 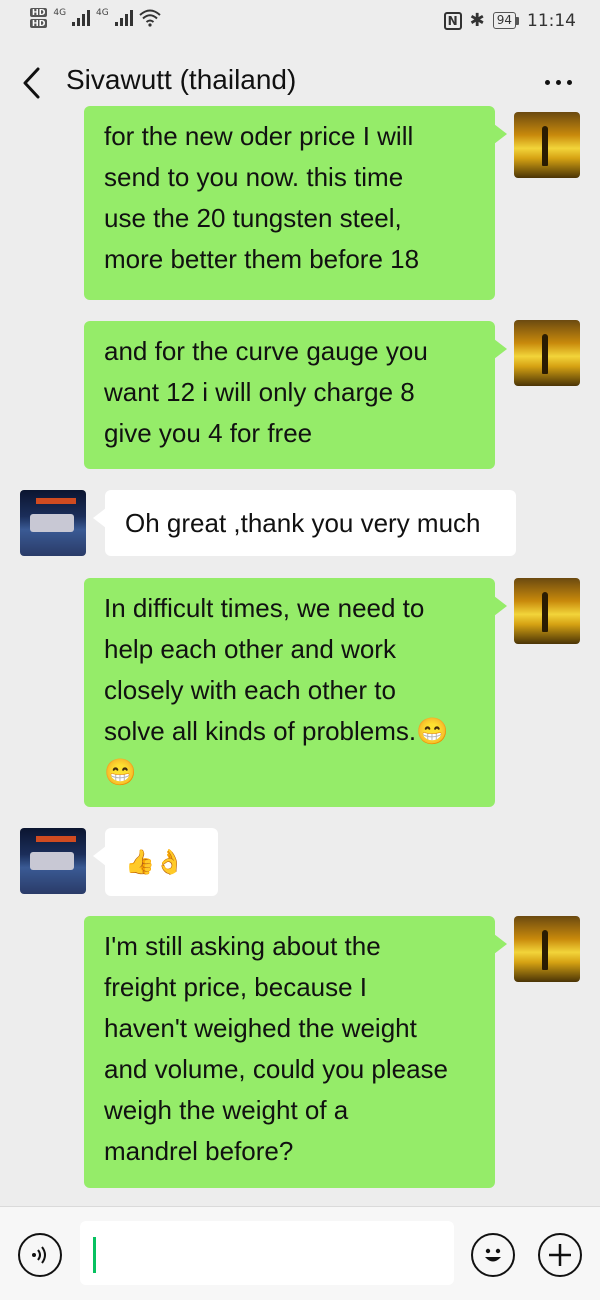 I want to click on battery-icon: 94, so click(x=505, y=20).